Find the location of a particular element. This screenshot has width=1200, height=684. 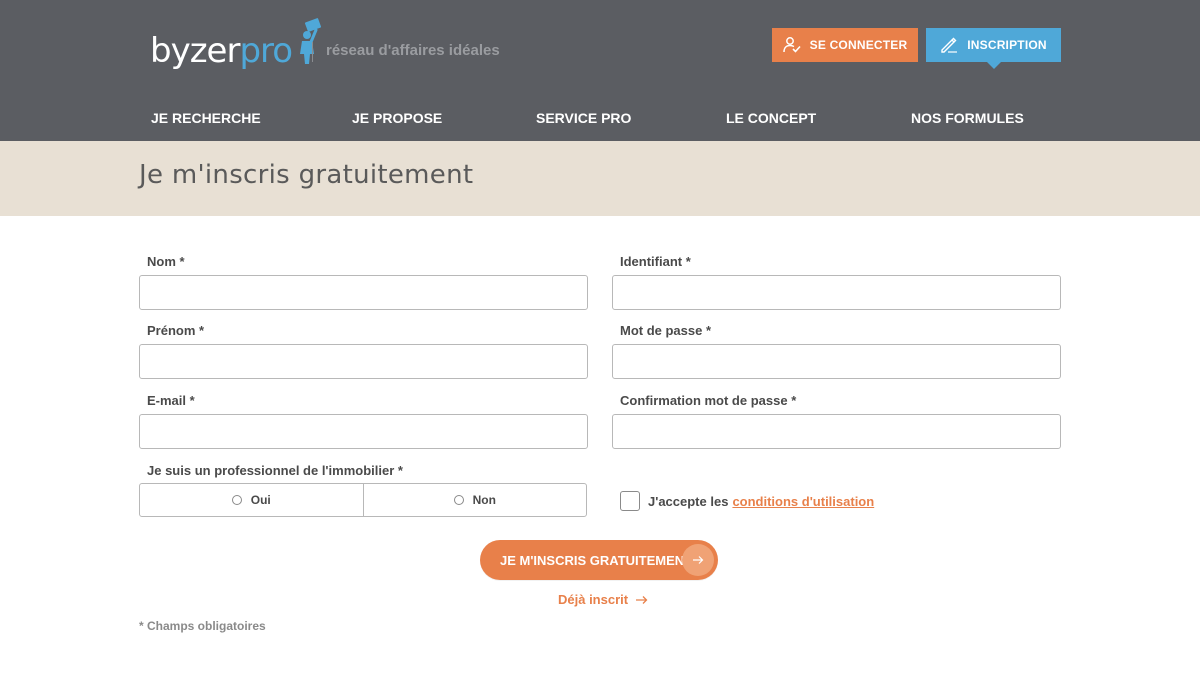

prenom-label: Prénom * is located at coordinates (176, 330).